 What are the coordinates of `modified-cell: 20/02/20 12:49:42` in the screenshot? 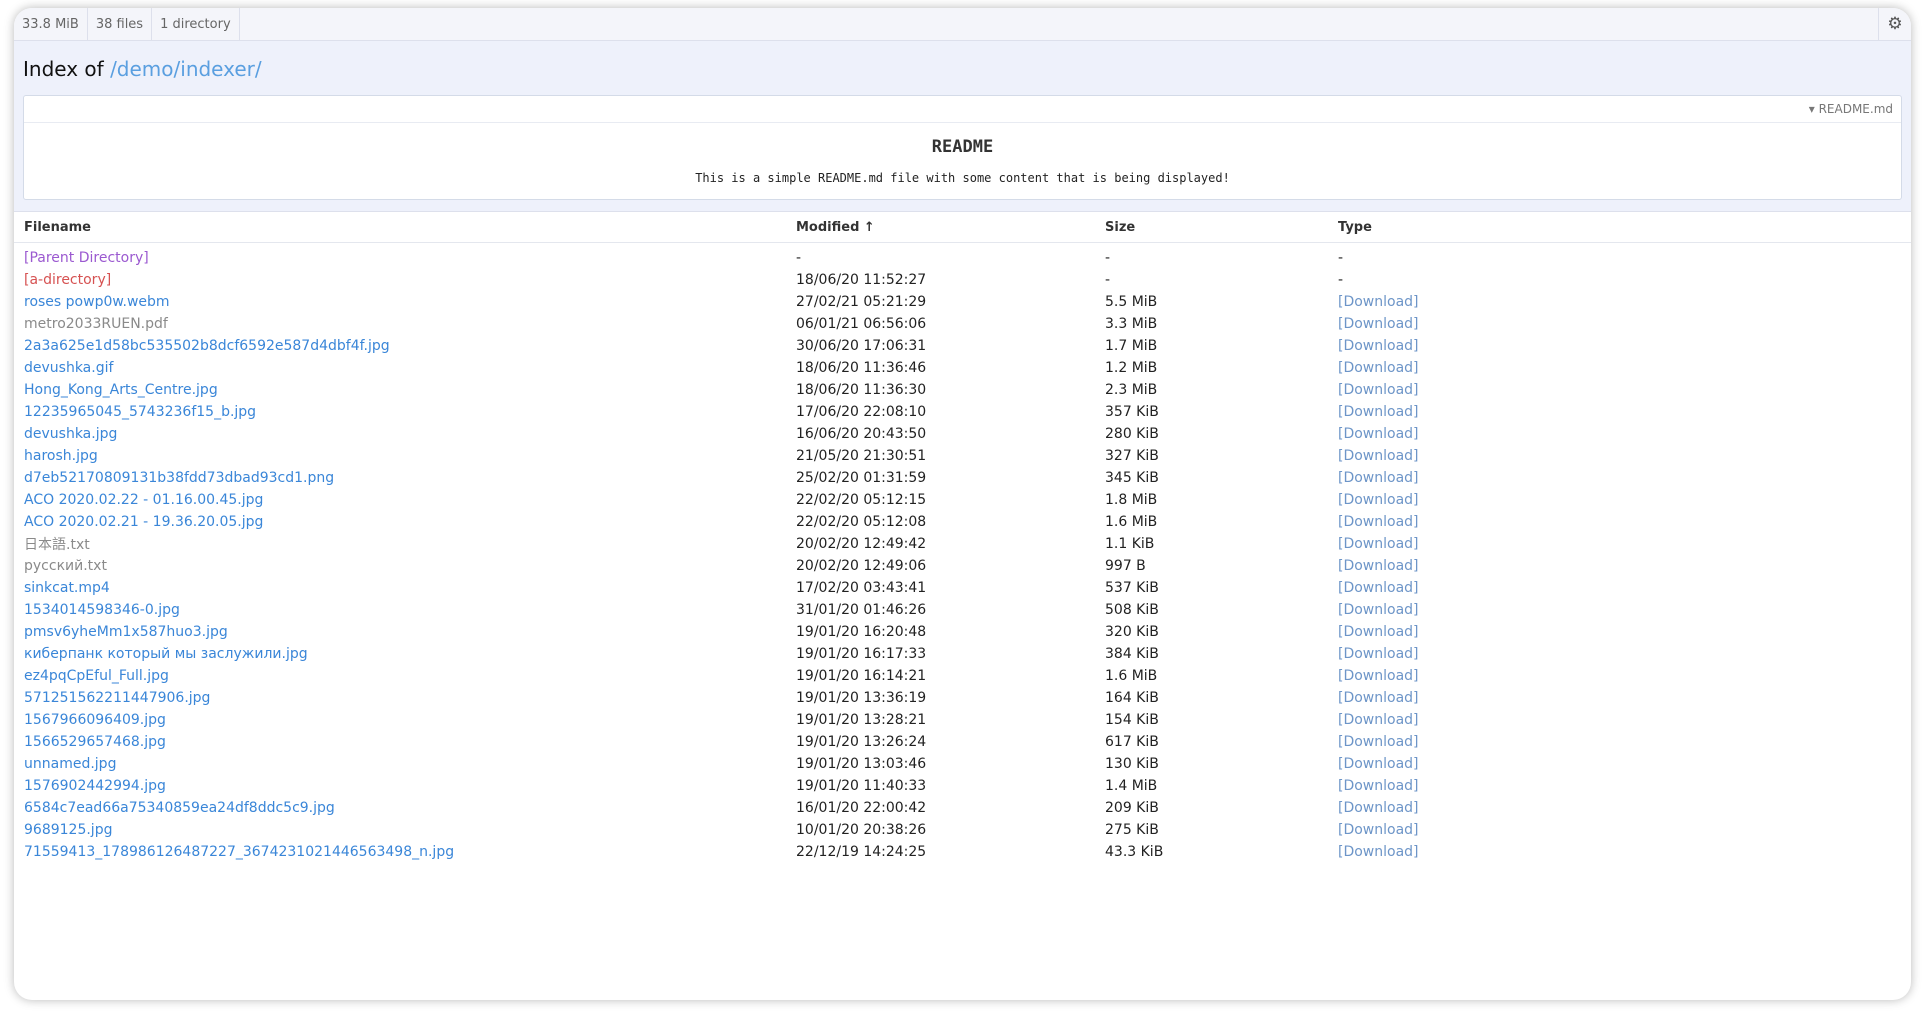 It's located at (861, 544).